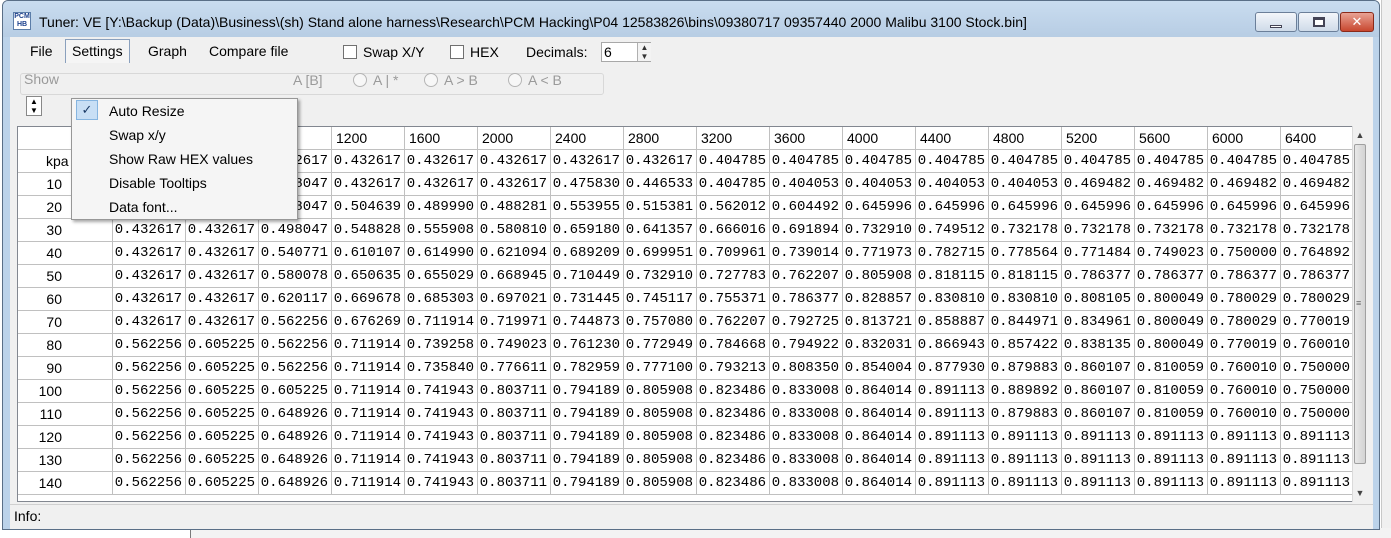  Describe the element at coordinates (65, 368) in the screenshot. I see `row-header: 90` at that location.